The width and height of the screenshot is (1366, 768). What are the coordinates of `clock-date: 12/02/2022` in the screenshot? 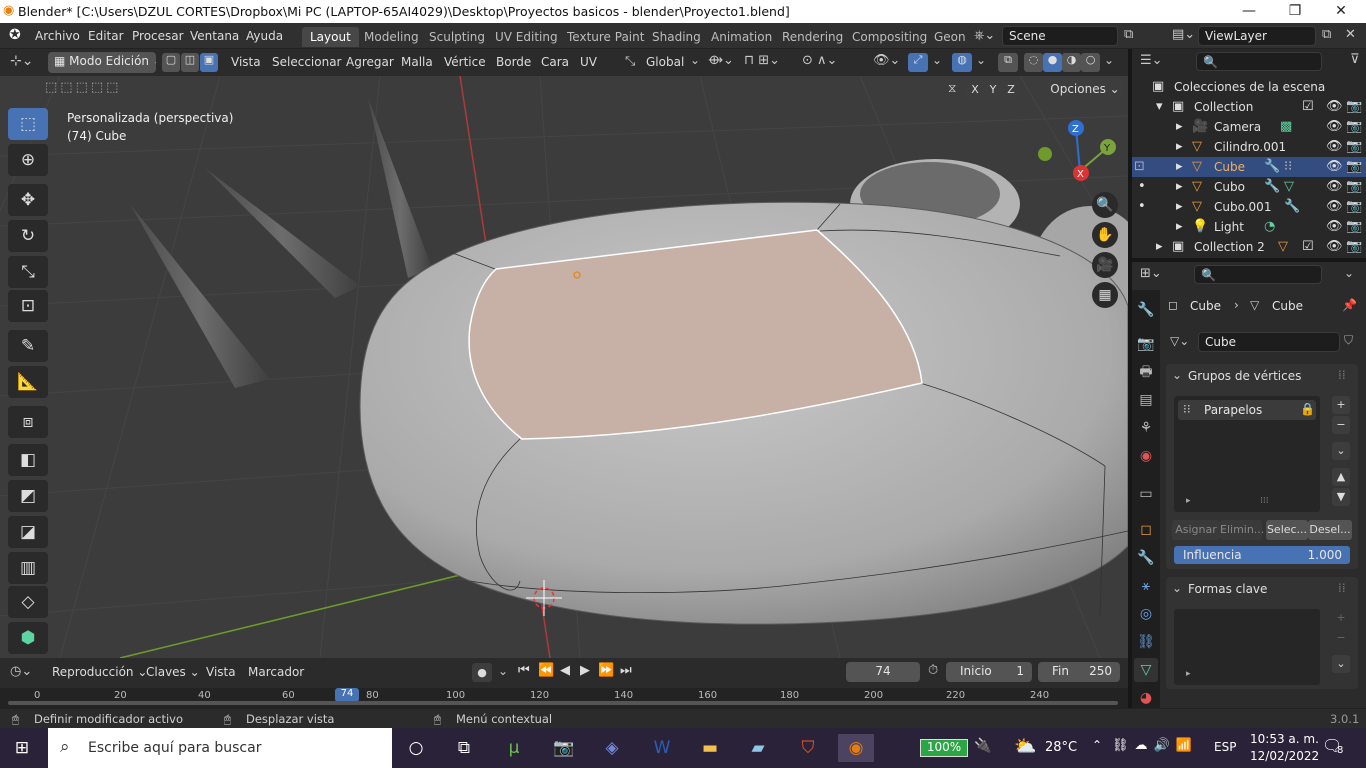 It's located at (1284, 756).